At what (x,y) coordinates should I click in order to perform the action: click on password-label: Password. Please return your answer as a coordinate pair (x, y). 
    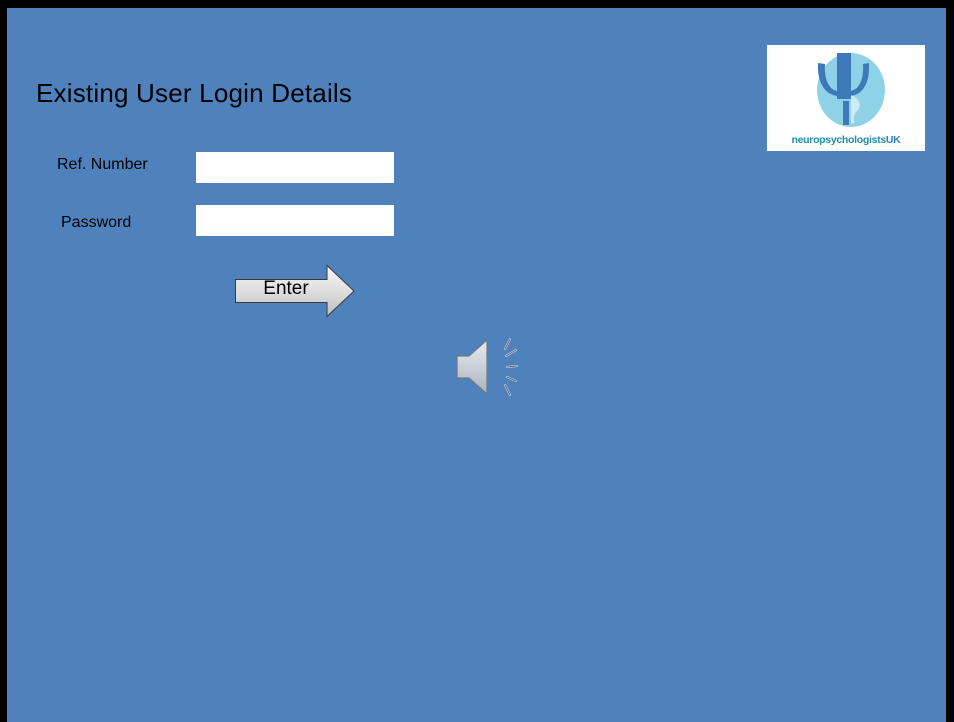
    Looking at the image, I should click on (96, 222).